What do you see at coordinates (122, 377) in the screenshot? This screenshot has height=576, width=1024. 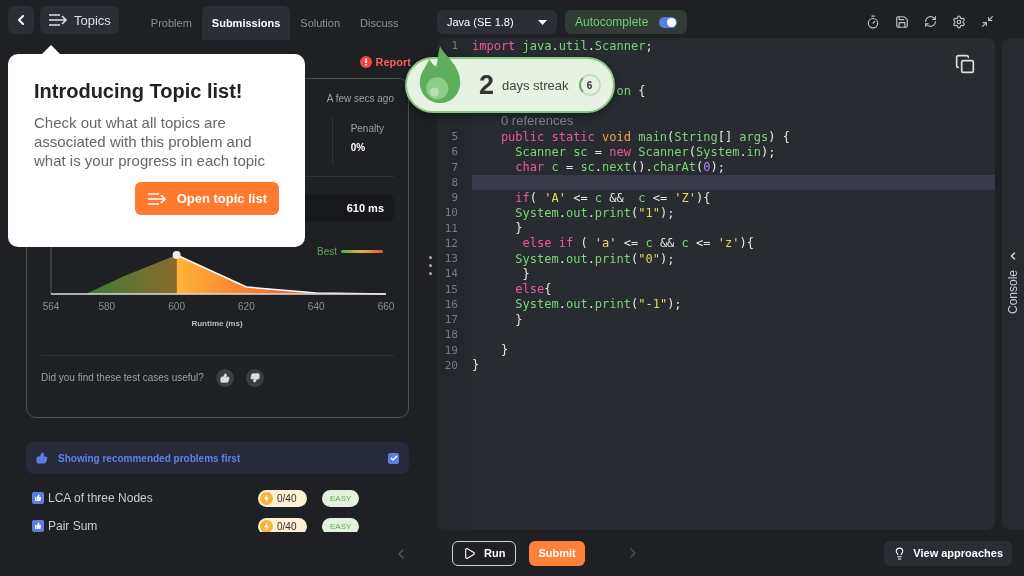 I see `feedback-question: Did you find these test cases useful?` at bounding box center [122, 377].